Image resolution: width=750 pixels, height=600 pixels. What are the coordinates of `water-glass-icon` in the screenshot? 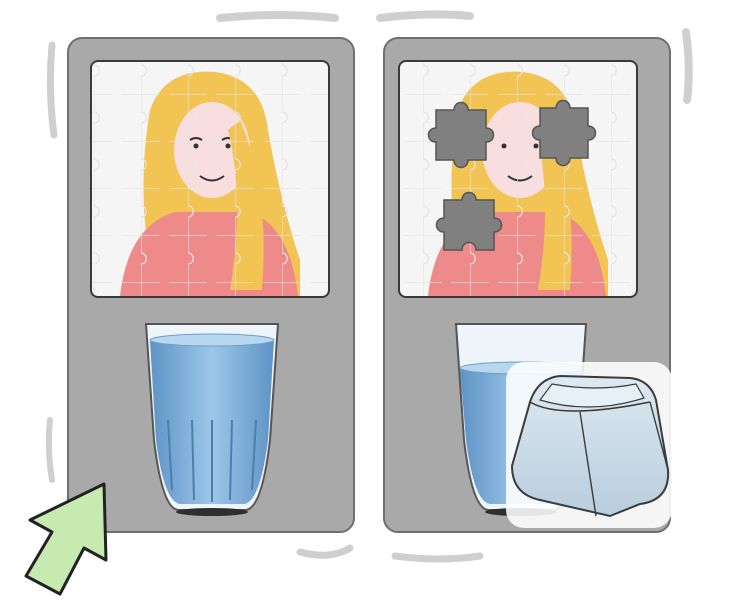 It's located at (212, 419).